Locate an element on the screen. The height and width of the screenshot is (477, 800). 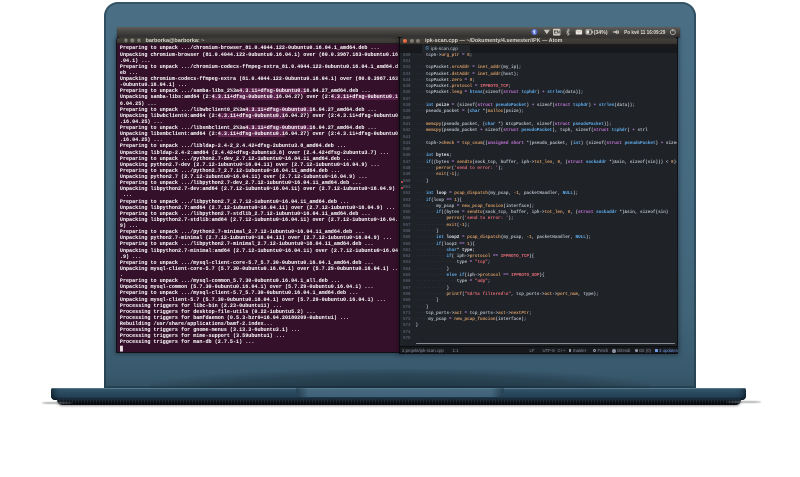
svg-text: (34%) is located at coordinates (600, 32).